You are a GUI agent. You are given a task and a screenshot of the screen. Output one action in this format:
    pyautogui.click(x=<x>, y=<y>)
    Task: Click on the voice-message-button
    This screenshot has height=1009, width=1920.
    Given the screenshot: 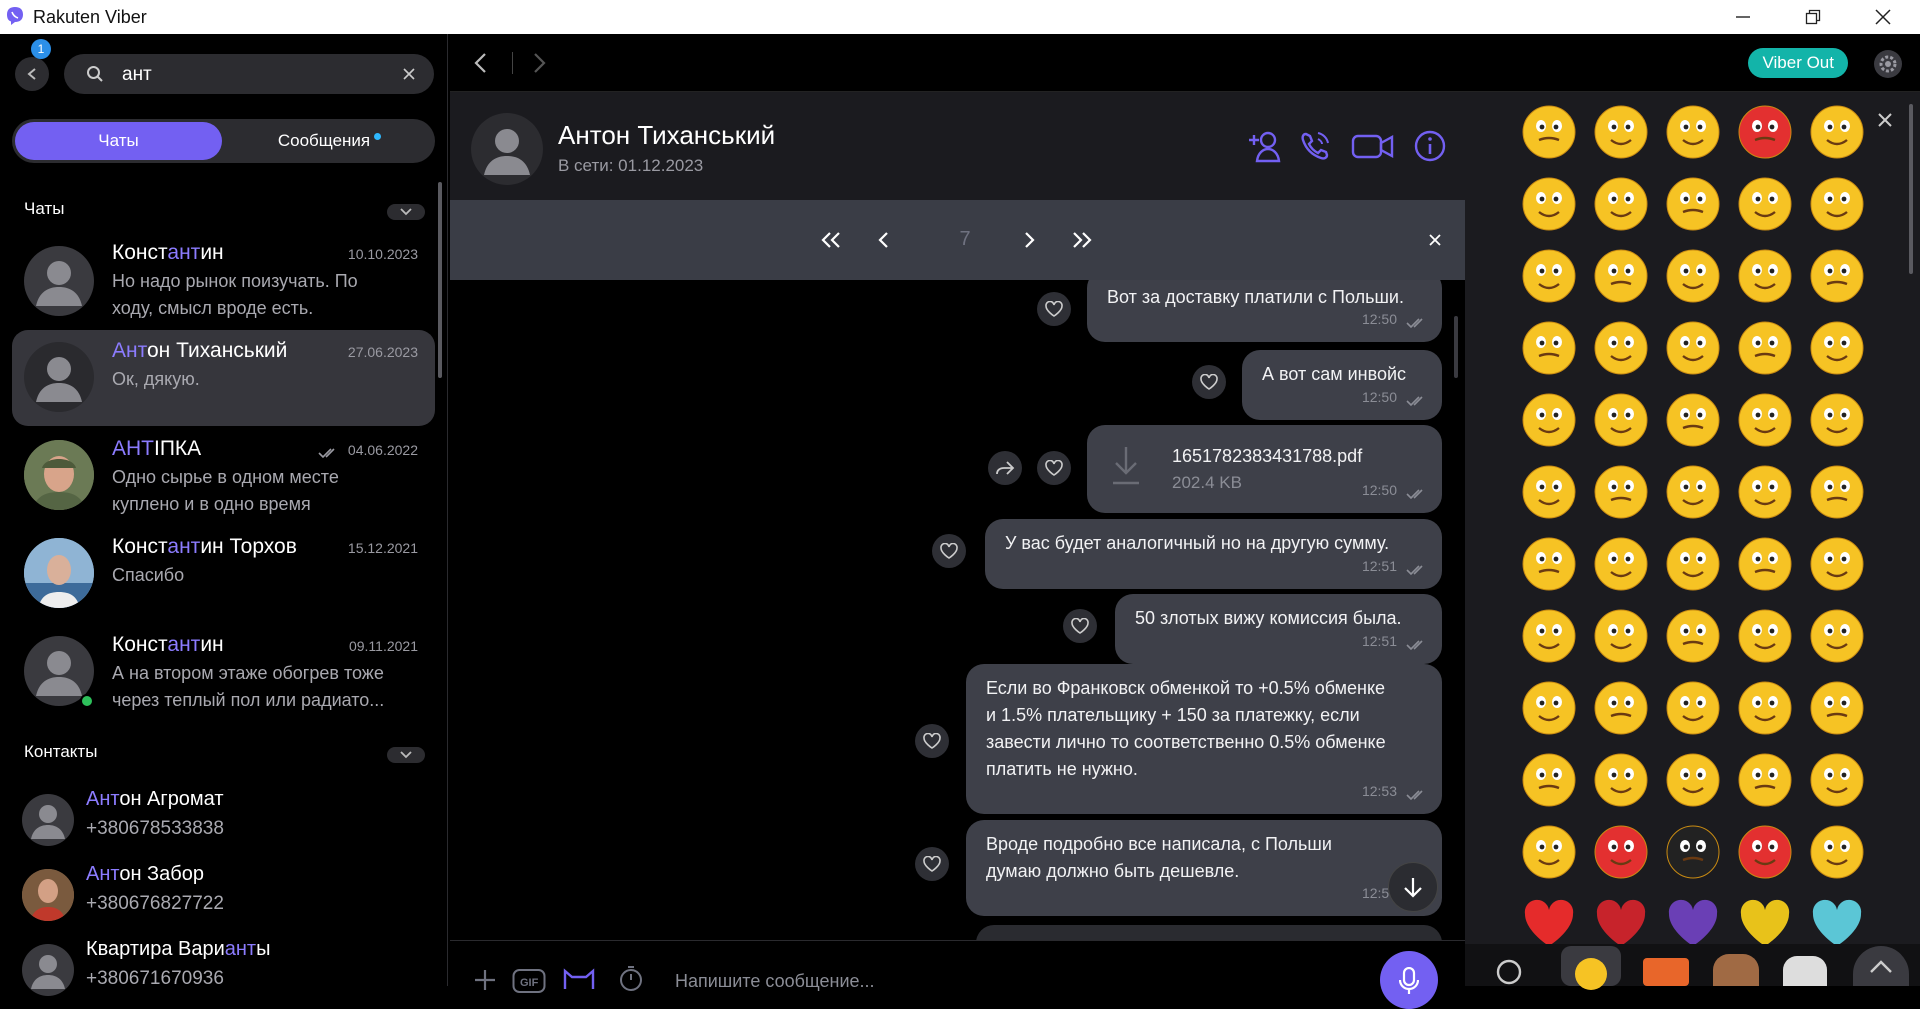 What is the action you would take?
    pyautogui.click(x=1409, y=980)
    